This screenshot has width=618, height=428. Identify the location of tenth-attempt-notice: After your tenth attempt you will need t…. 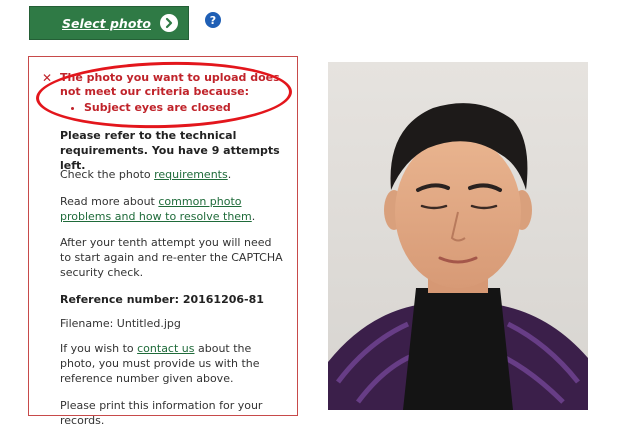
(171, 257).